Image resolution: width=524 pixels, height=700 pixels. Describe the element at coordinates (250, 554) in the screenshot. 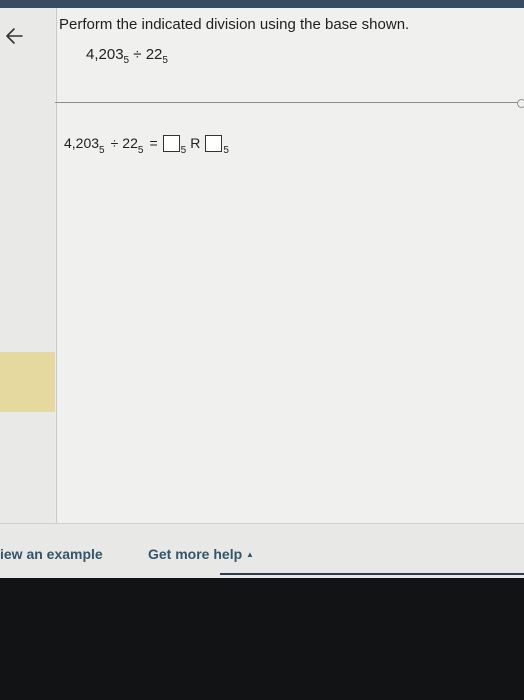

I see `caret-up-icon: ▲` at that location.